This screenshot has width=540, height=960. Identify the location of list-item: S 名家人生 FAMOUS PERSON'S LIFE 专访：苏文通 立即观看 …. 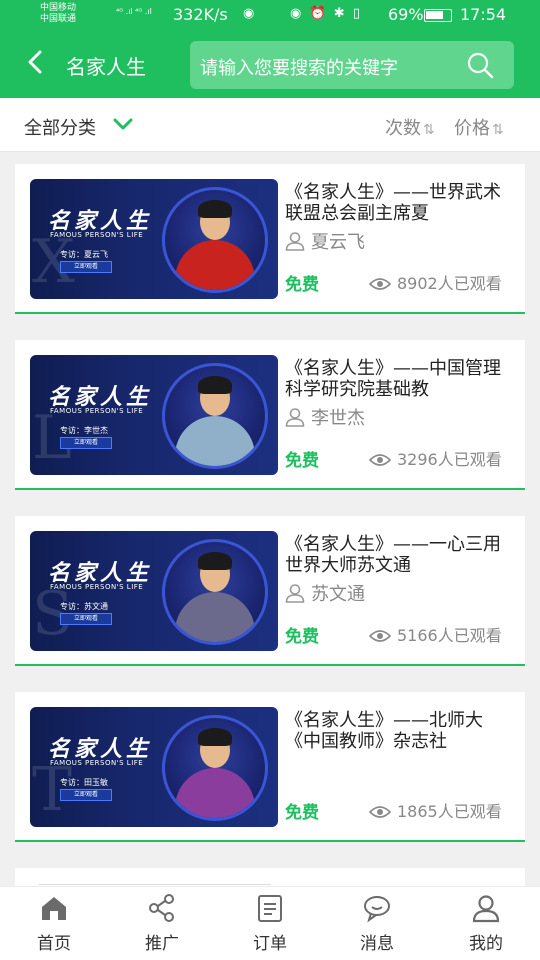
(270, 591).